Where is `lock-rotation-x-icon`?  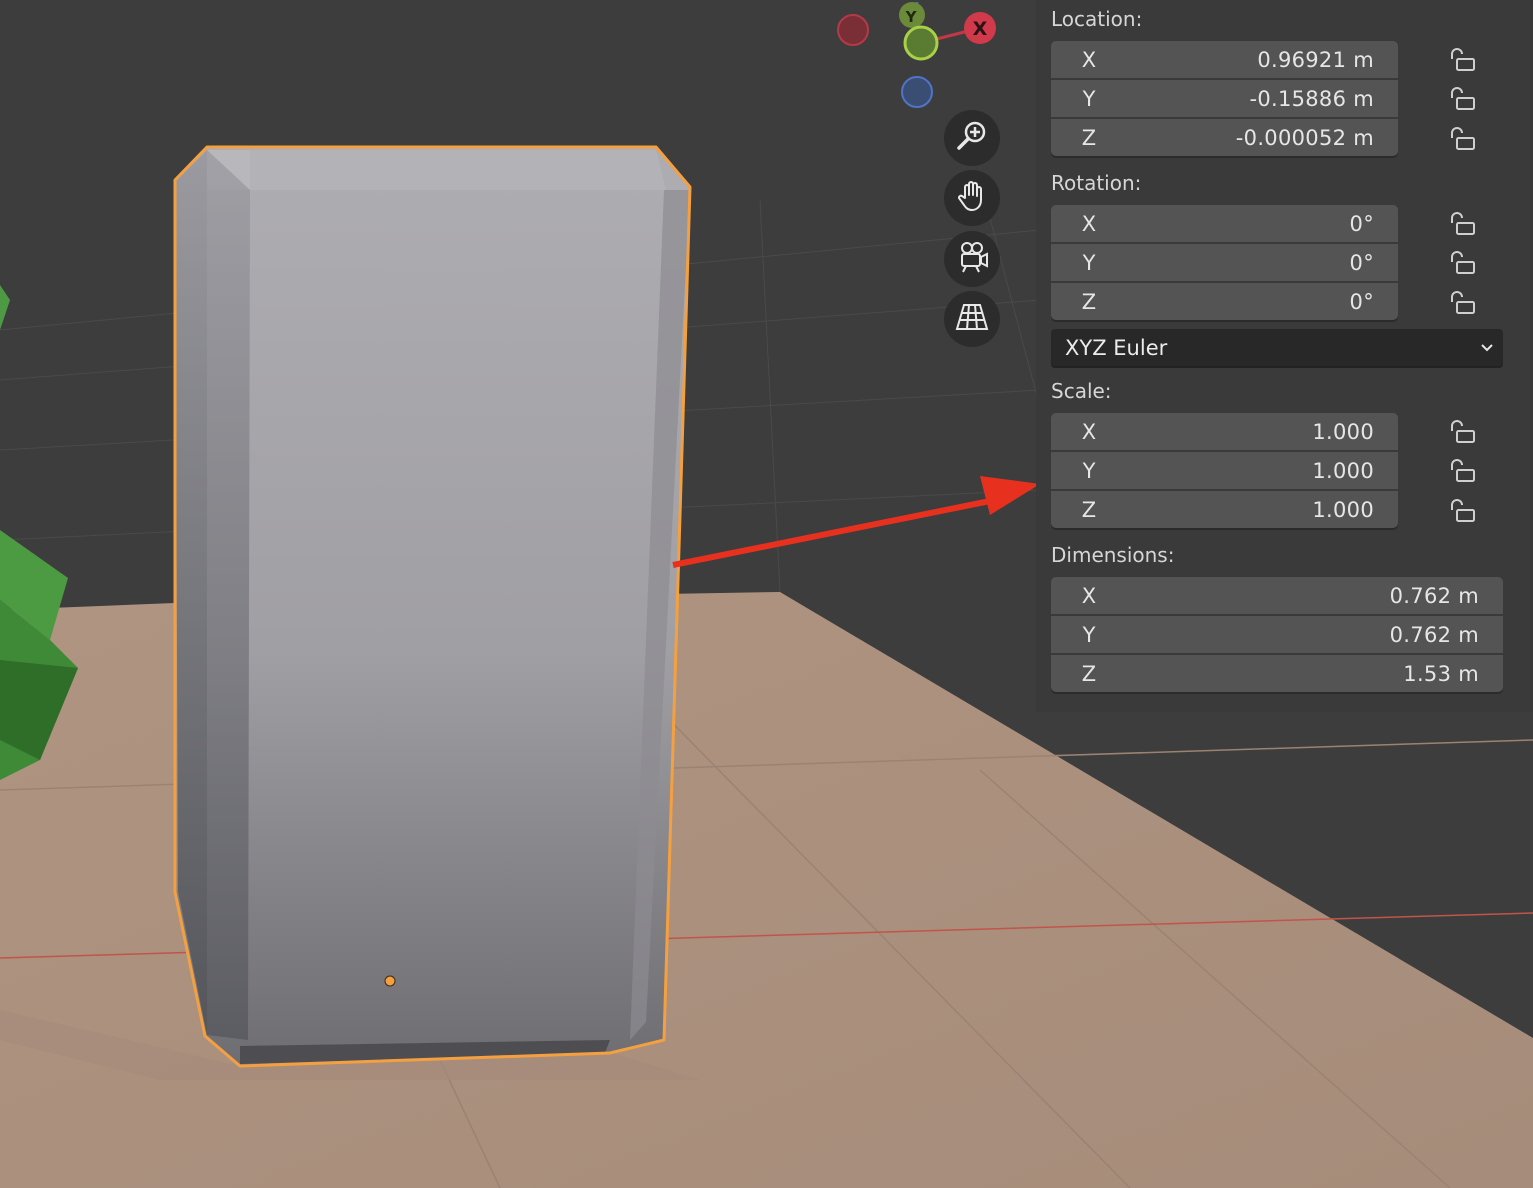
lock-rotation-x-icon is located at coordinates (1461, 224).